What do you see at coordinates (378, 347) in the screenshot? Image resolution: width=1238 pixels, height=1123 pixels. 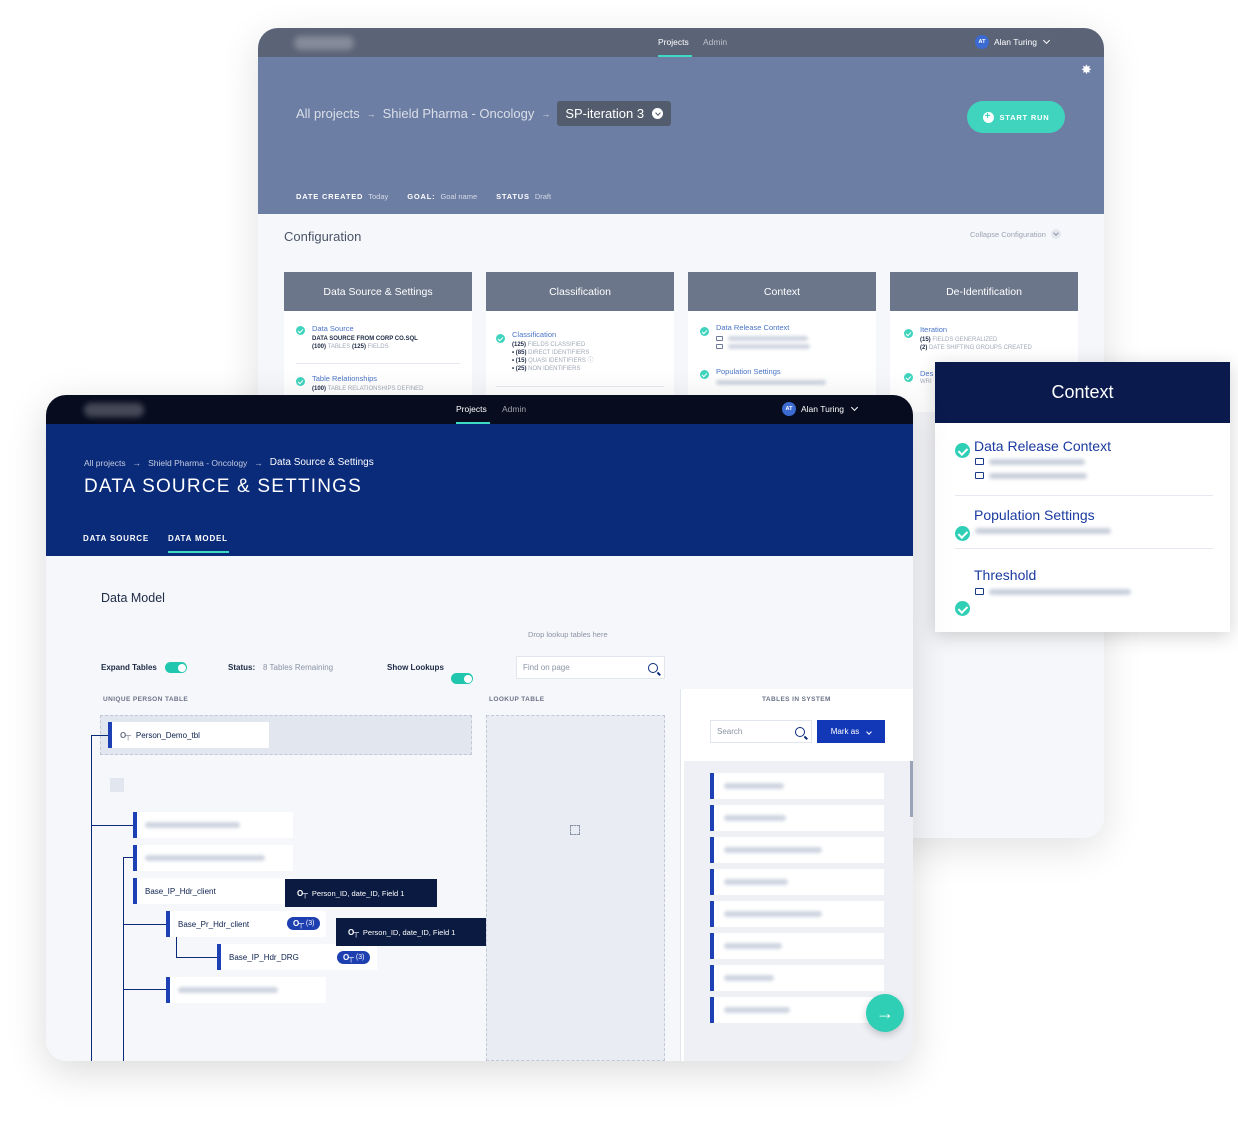 I see `fields-label: FIELDS` at bounding box center [378, 347].